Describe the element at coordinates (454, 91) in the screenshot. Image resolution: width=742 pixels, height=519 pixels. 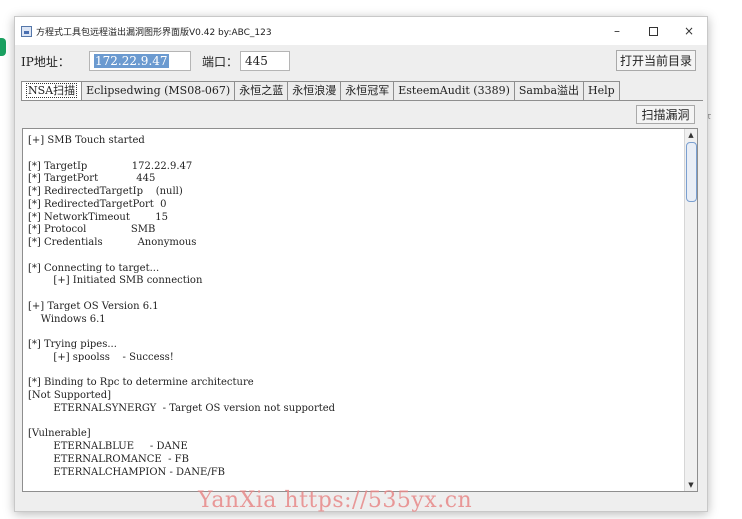
I see `tab-esteemaudit: EsteemAudit (3389)` at that location.